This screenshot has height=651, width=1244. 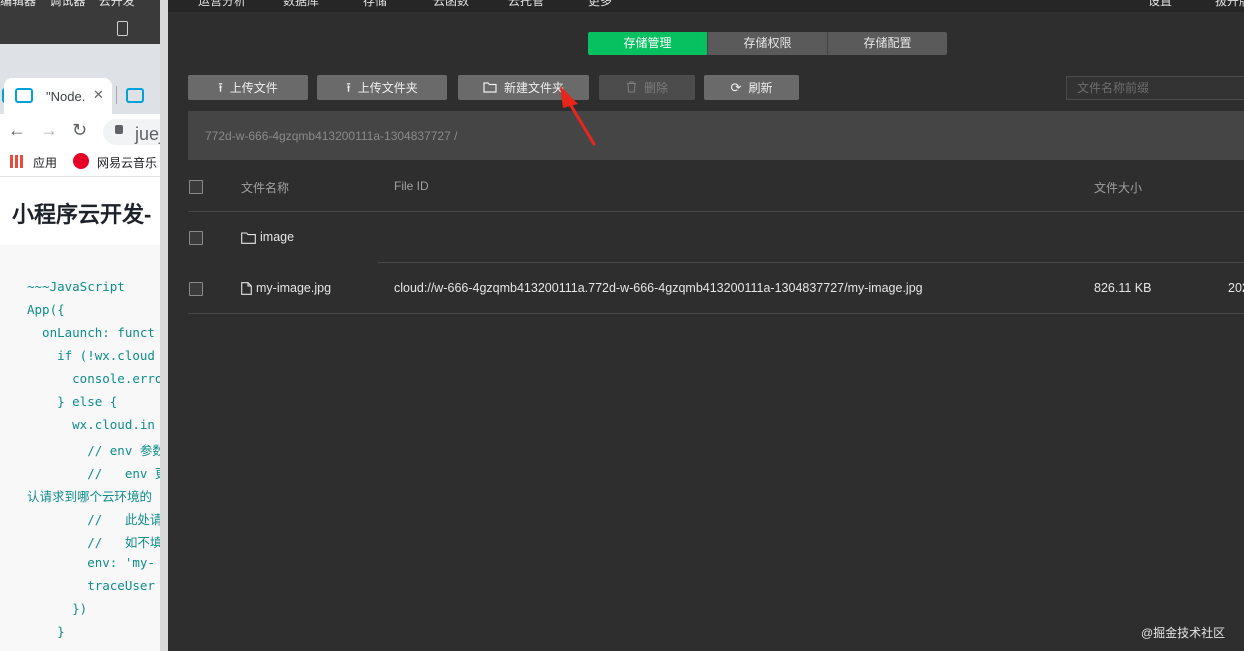 What do you see at coordinates (648, 43) in the screenshot?
I see `tab-storage-management: 存储管理` at bounding box center [648, 43].